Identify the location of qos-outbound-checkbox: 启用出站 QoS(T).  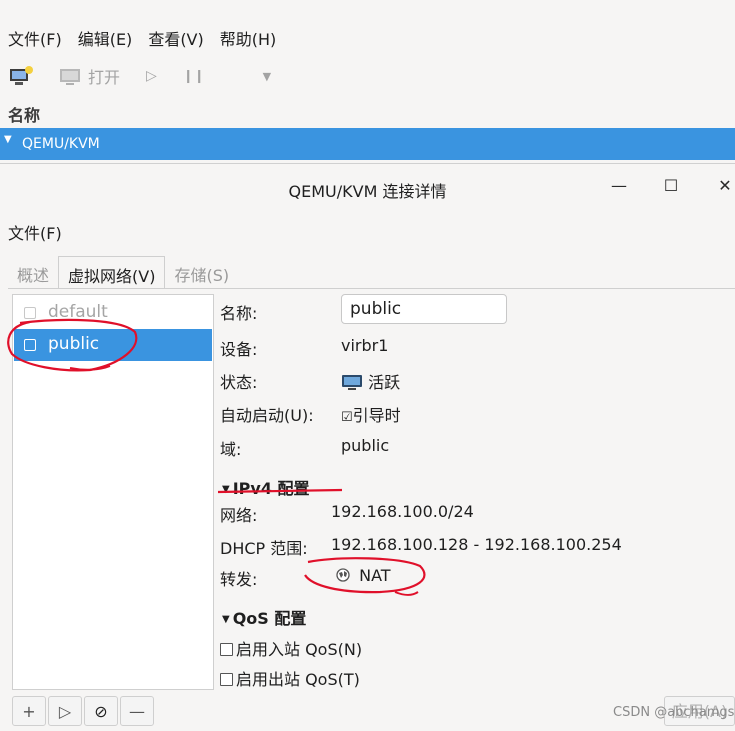
(290, 678).